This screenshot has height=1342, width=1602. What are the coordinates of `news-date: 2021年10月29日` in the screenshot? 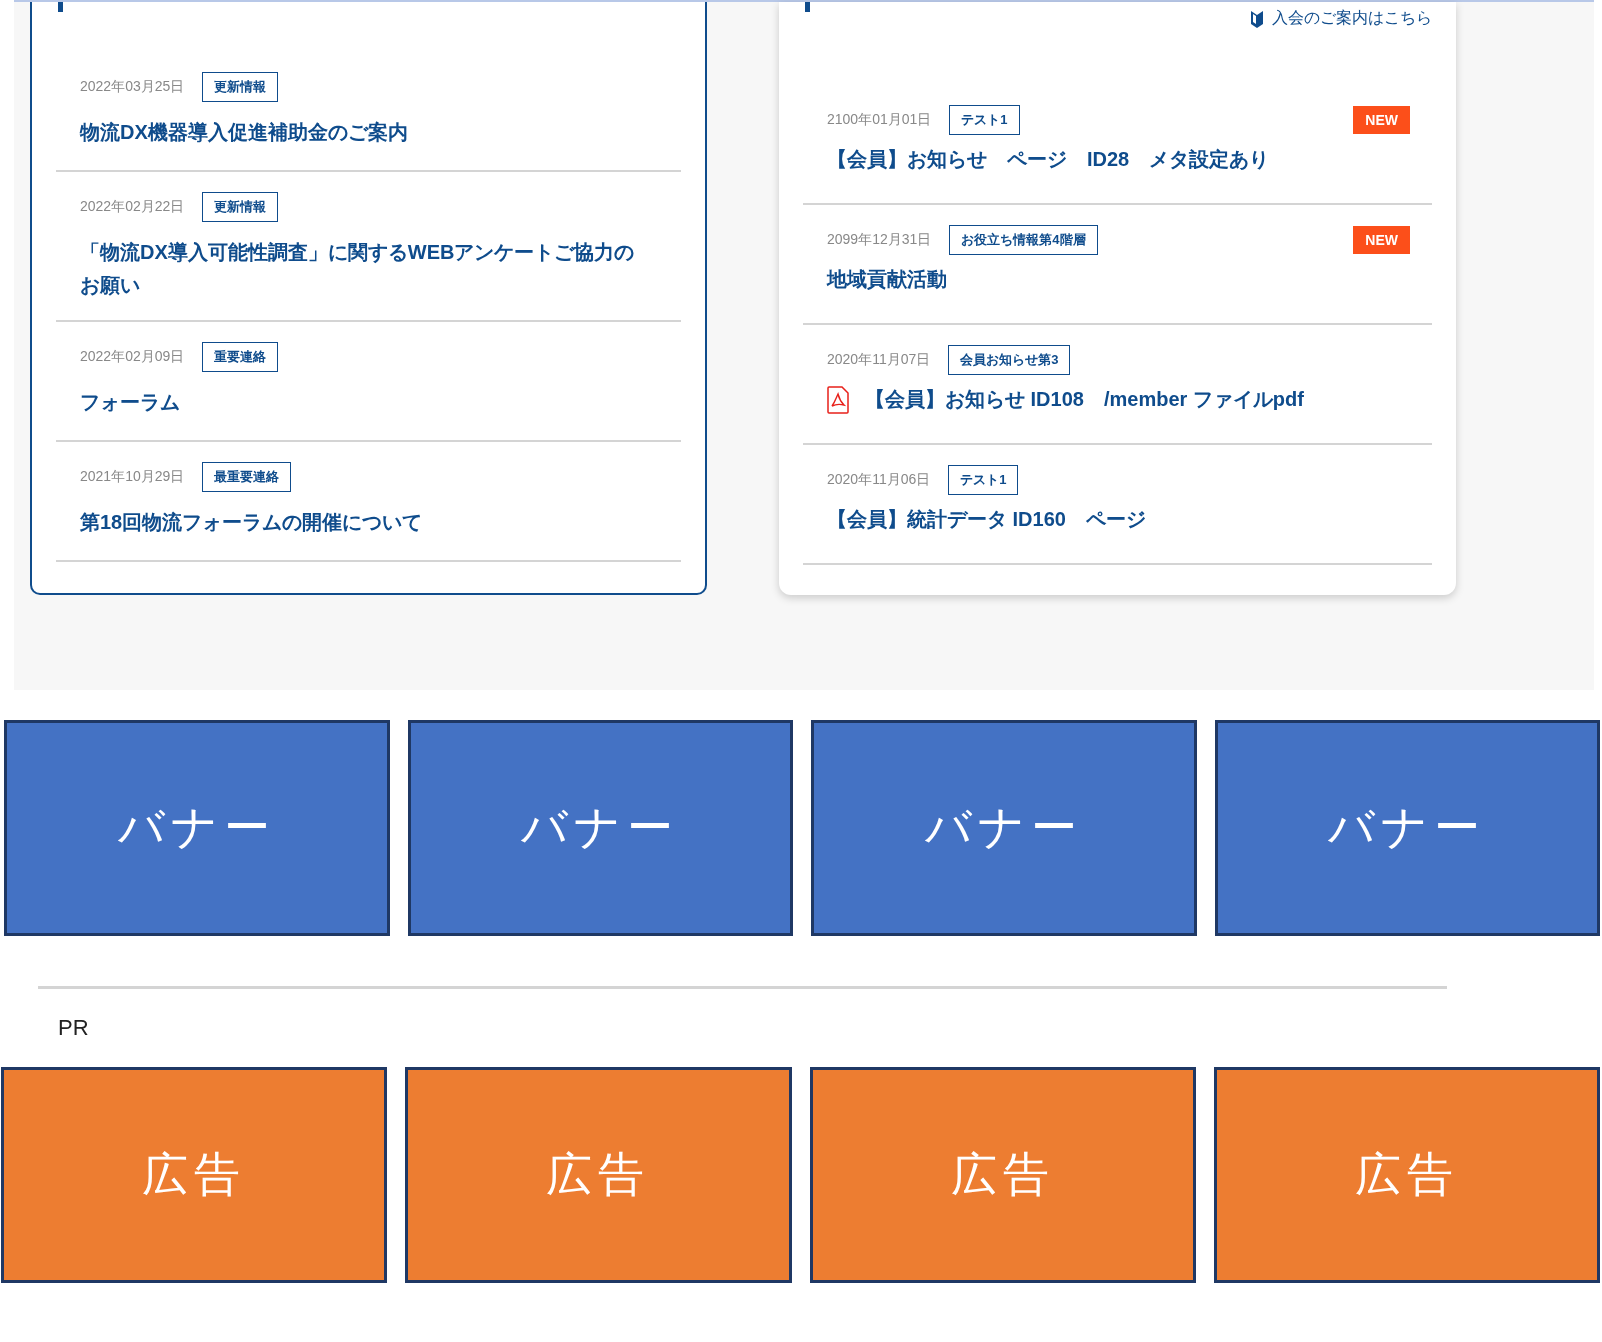 It's located at (132, 477).